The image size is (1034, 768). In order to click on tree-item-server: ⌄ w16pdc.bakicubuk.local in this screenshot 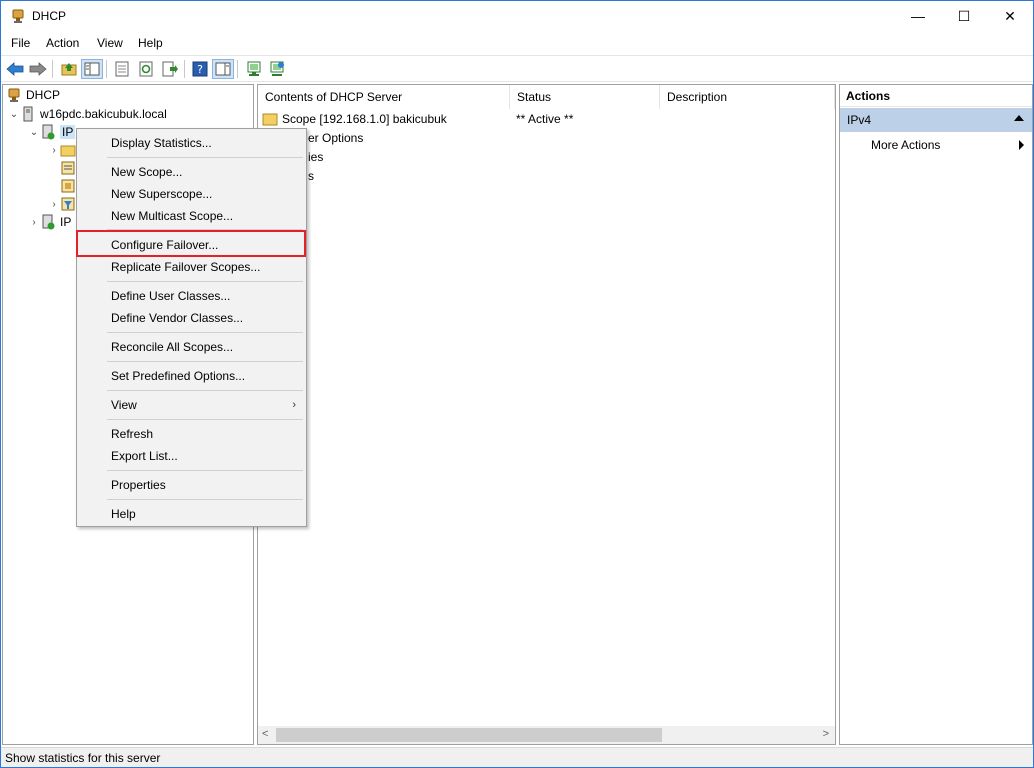, I will do `click(87, 114)`.